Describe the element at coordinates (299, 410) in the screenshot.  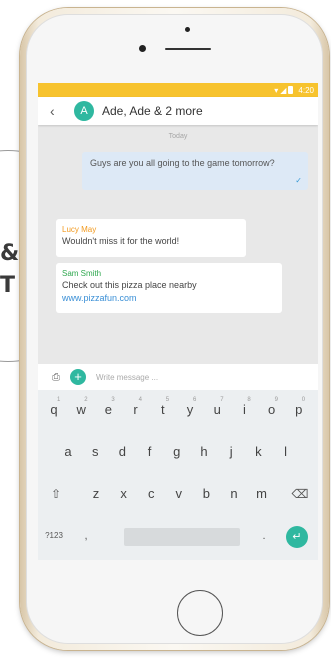
I see `key-p: p` at that location.